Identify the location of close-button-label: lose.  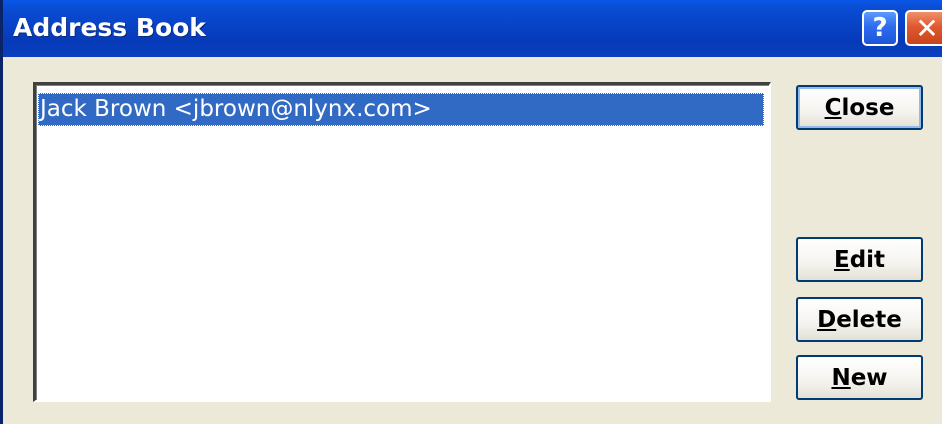
(868, 107).